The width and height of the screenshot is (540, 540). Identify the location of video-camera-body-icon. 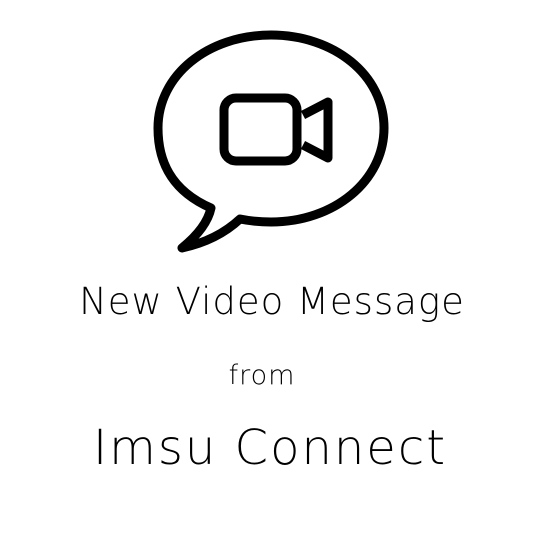
(260, 129).